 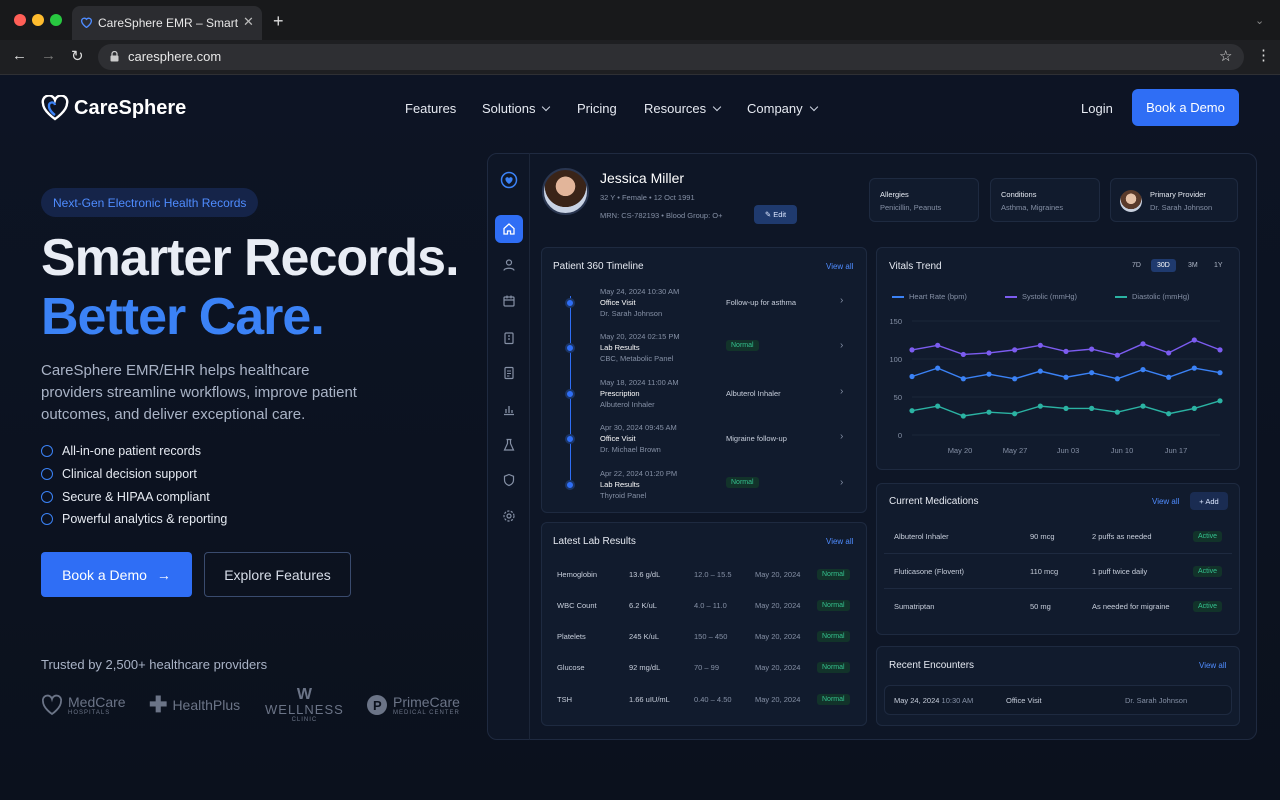 I want to click on nav-features: Features, so click(x=430, y=108).